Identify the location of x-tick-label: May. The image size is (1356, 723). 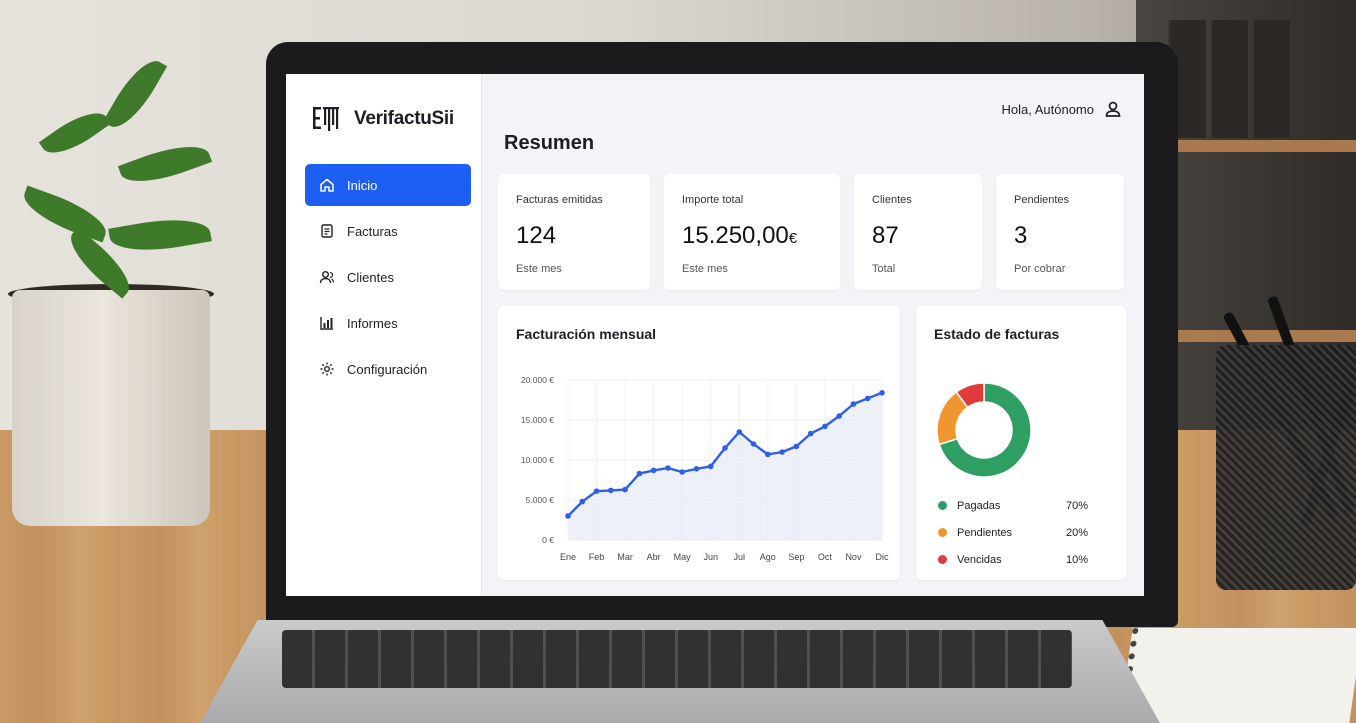
(683, 557).